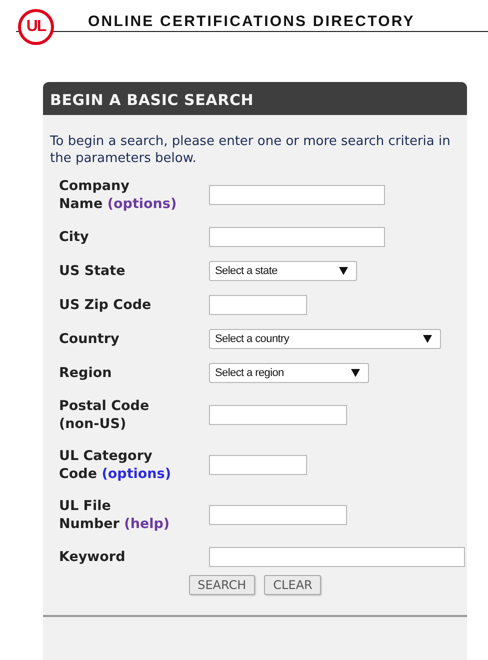  I want to click on field-label: US Zip Code, so click(105, 305).